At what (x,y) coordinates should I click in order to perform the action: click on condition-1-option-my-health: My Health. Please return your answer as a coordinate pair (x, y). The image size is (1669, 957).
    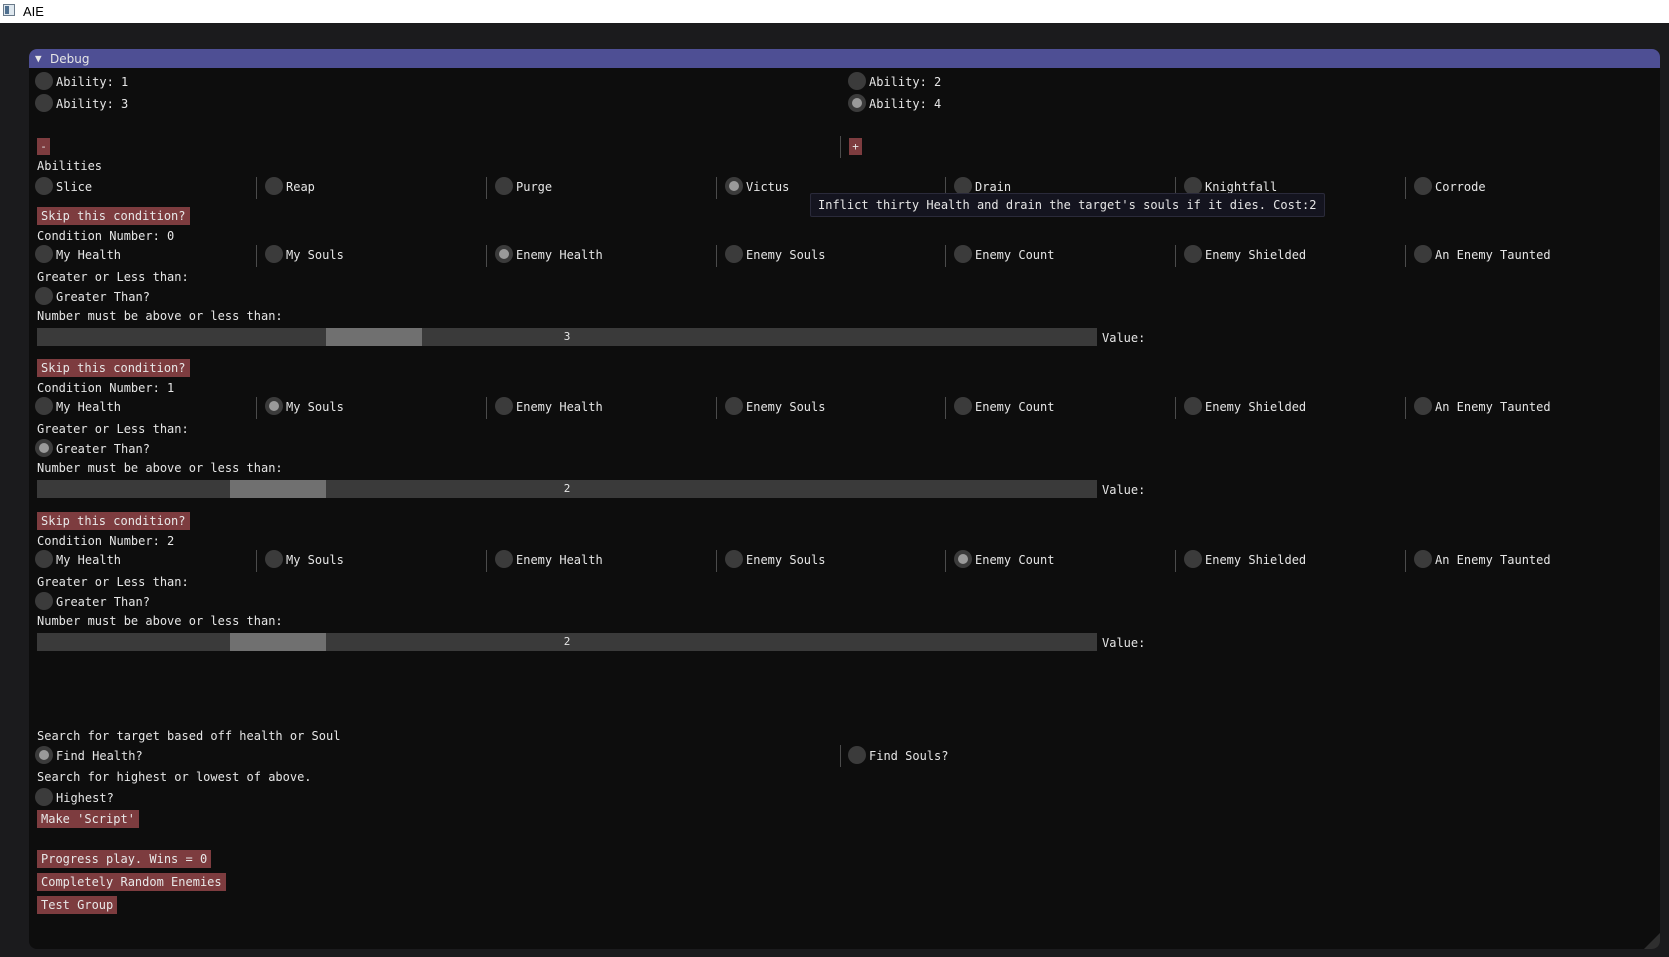
    Looking at the image, I should click on (135, 407).